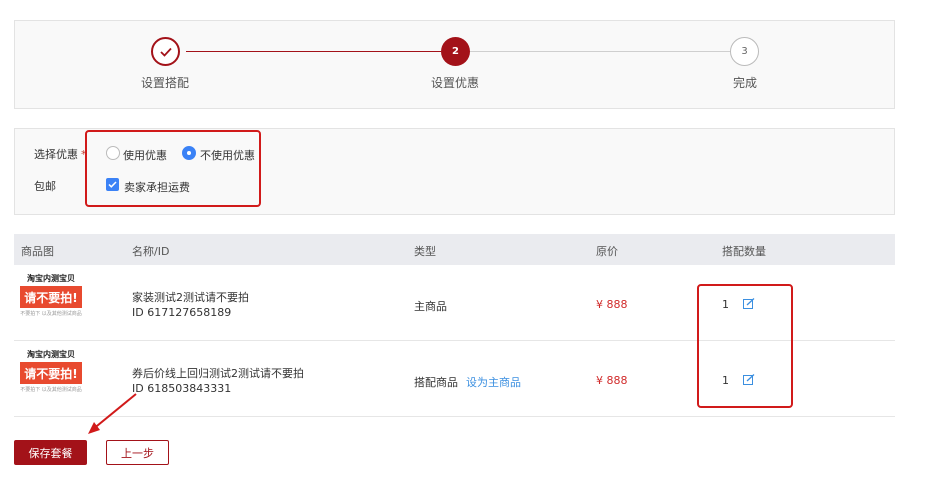  I want to click on product-id: ID 618503843331, so click(182, 388).